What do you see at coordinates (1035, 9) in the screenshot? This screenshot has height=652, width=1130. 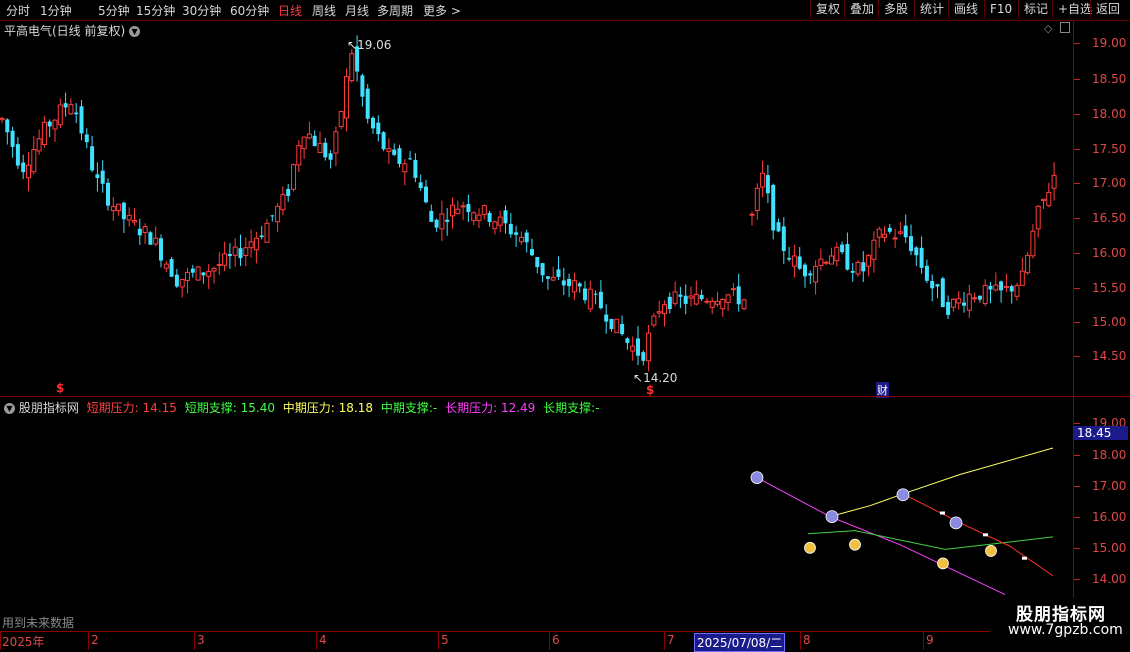 I see `mark-button: 标记` at bounding box center [1035, 9].